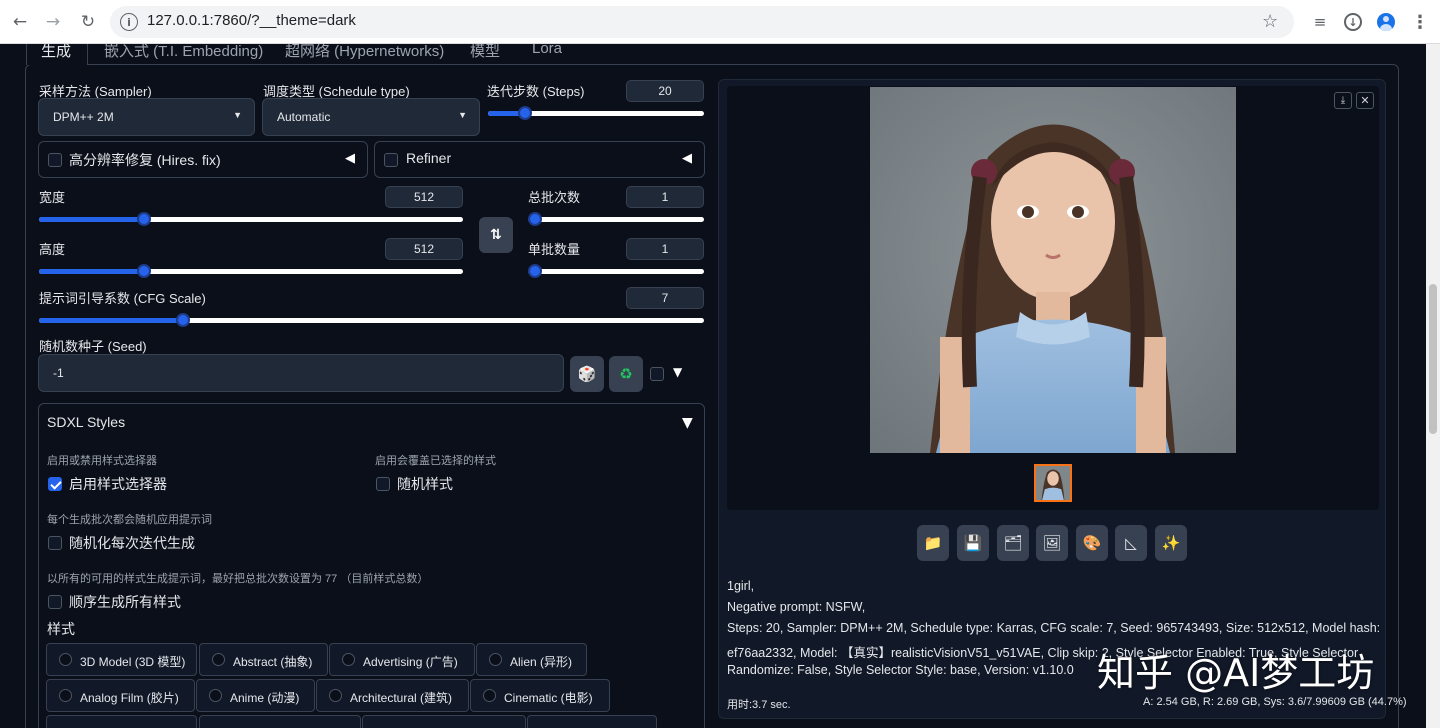 Image resolution: width=1440 pixels, height=728 pixels. Describe the element at coordinates (616, 219) in the screenshot. I see `batch-count-slider` at that location.